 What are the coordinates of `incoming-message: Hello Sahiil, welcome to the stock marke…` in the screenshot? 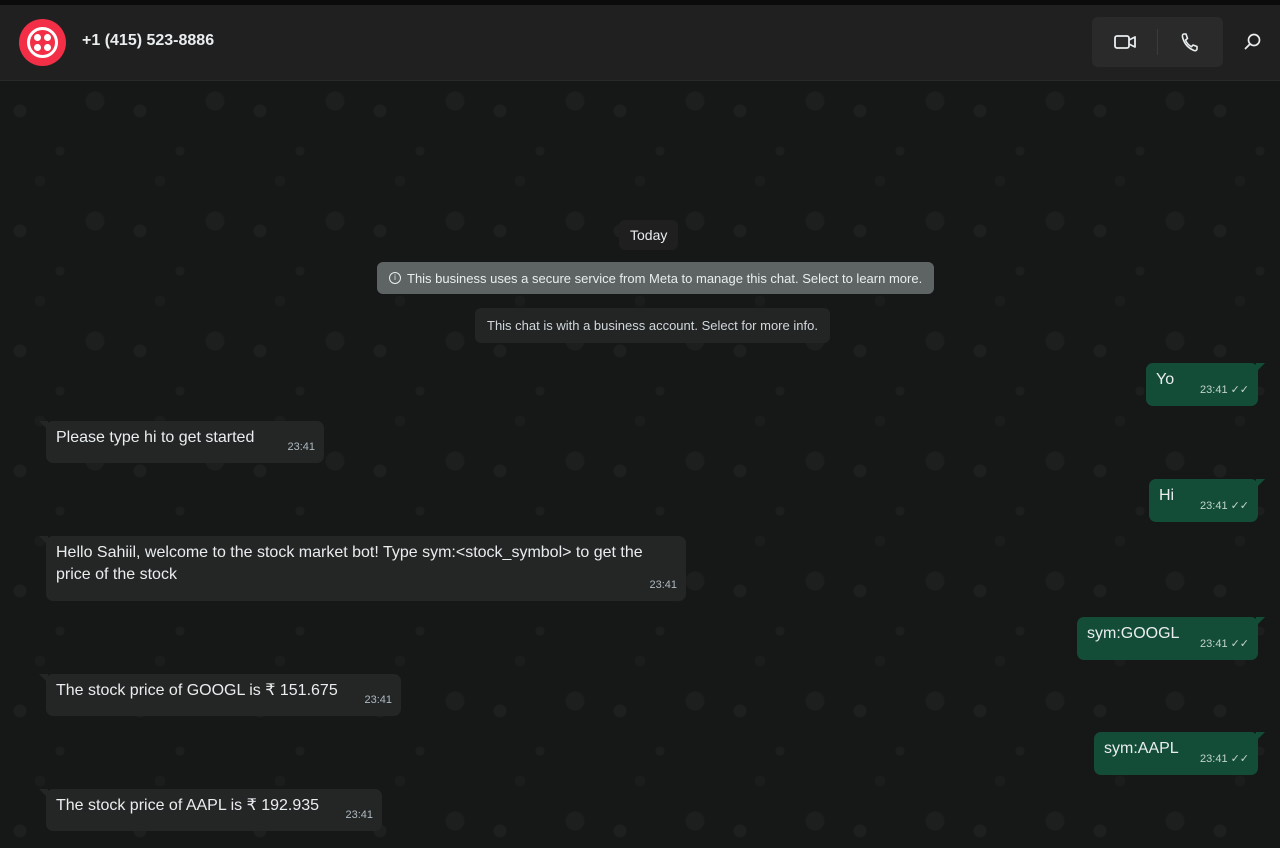 It's located at (362, 568).